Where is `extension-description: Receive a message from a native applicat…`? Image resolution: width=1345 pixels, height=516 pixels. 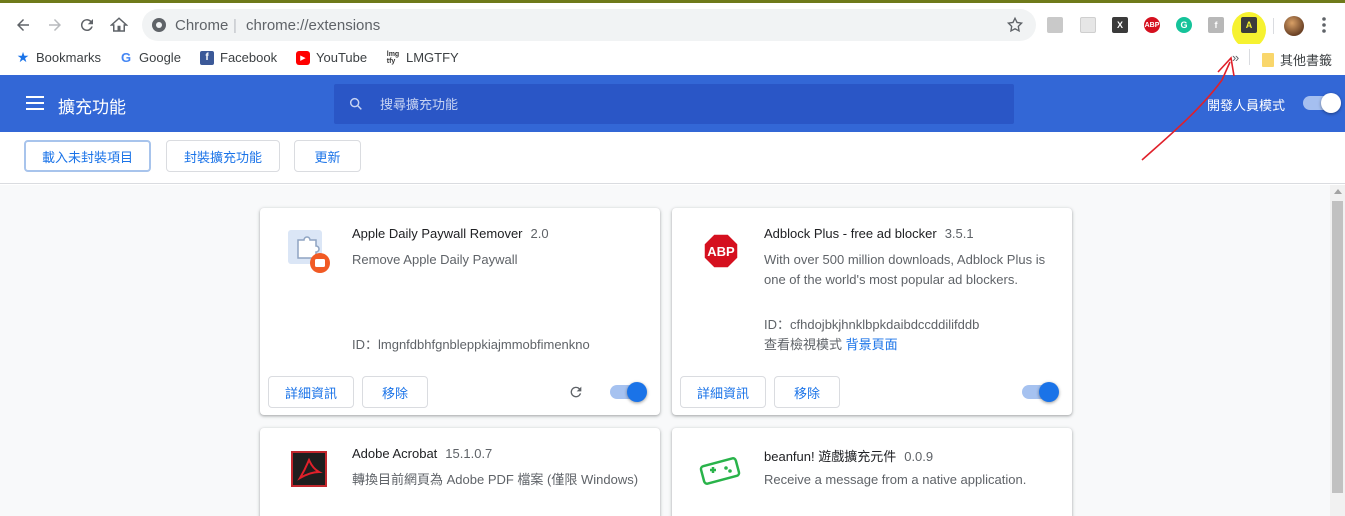 extension-description: Receive a message from a native applicat… is located at coordinates (895, 479).